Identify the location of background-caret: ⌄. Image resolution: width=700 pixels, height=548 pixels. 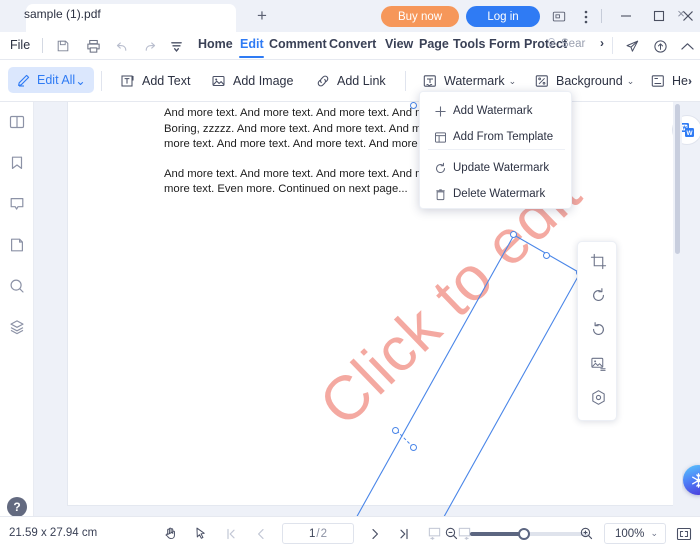
(630, 80).